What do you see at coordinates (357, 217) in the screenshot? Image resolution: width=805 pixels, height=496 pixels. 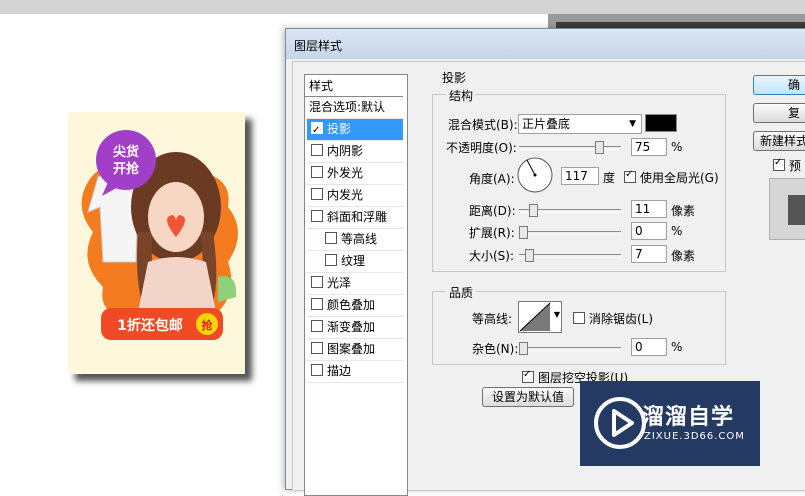 I see `style-list-item-label: 斜面和浮雕` at bounding box center [357, 217].